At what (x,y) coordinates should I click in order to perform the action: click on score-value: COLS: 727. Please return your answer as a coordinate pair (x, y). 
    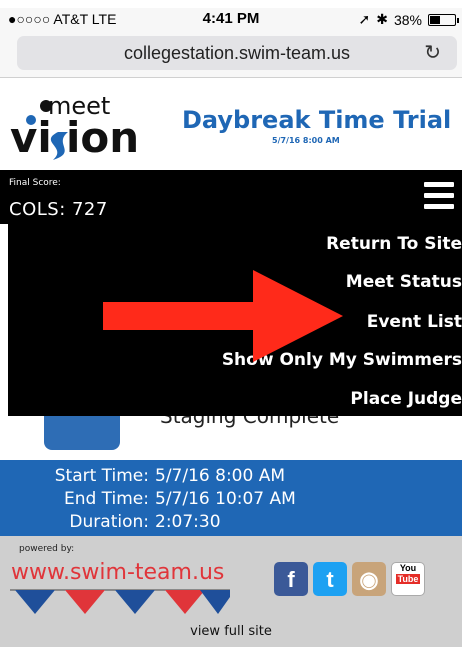
    Looking at the image, I should click on (58, 209).